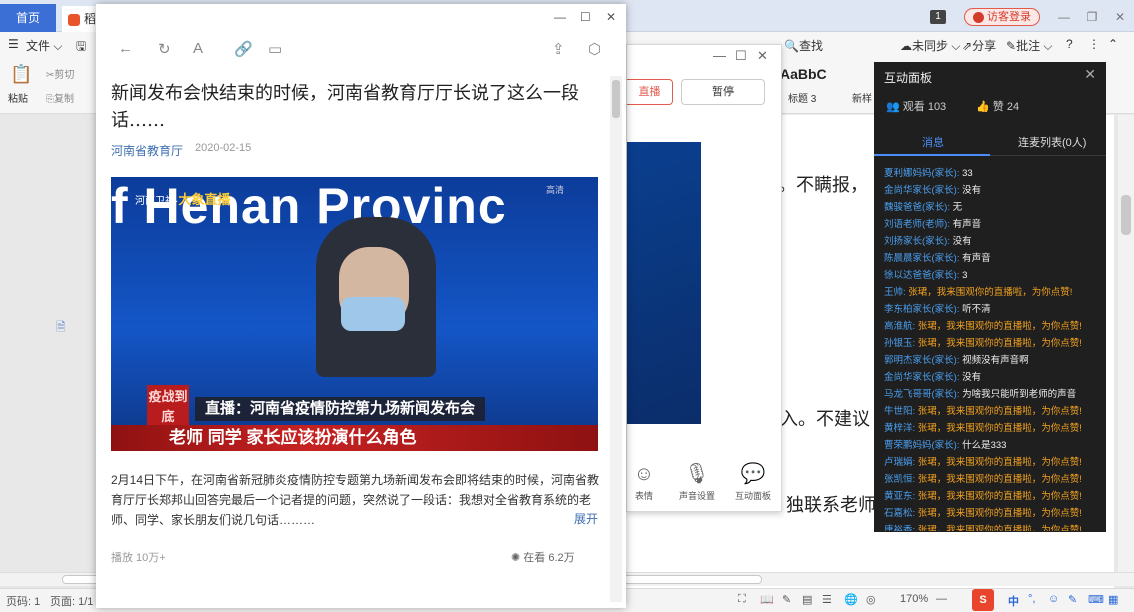  What do you see at coordinates (921, 258) in the screenshot?
I see `chat-sender: 陈晨晨家长(家长):` at bounding box center [921, 258].